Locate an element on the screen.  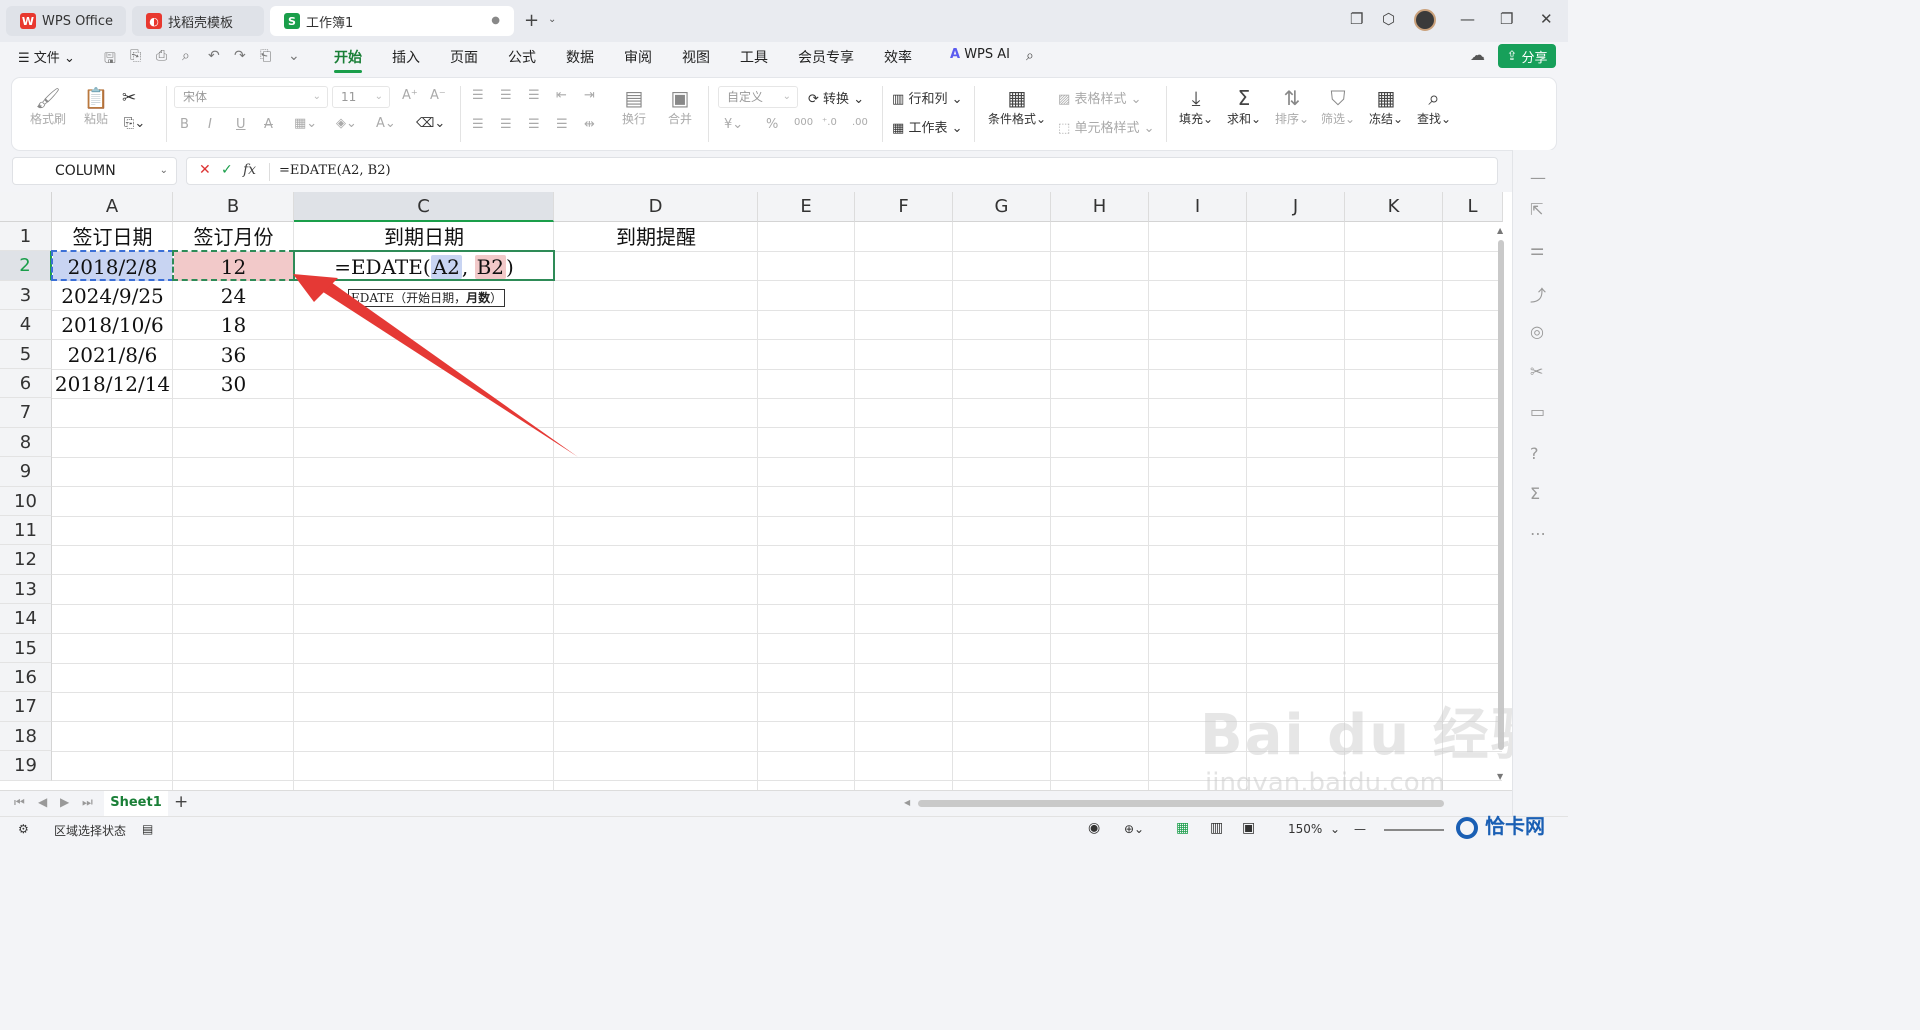
share-button: ⇪ 分享 is located at coordinates (1527, 56).